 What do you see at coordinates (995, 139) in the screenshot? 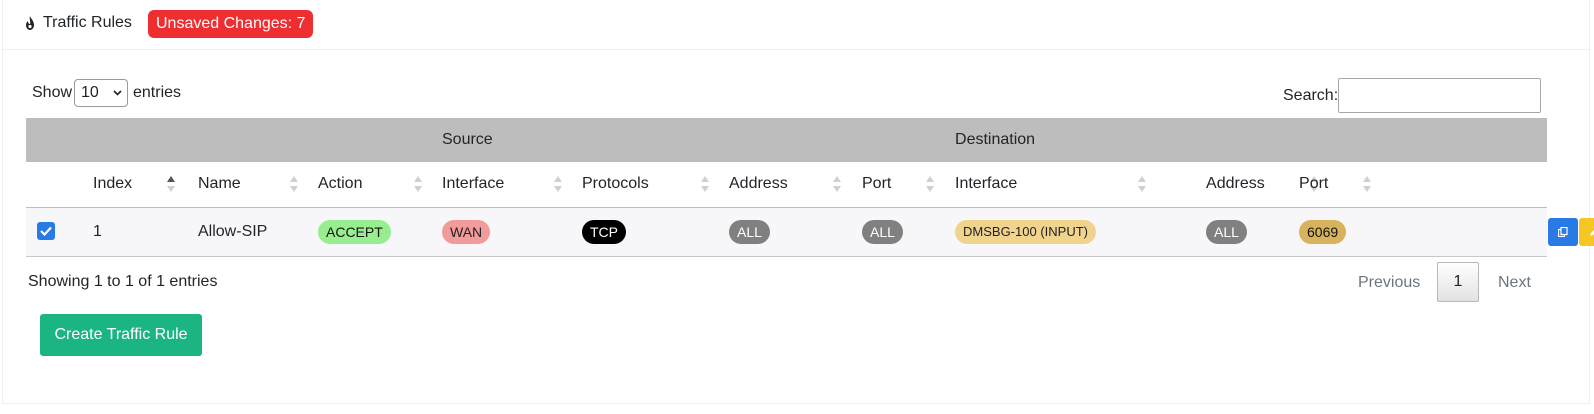
I see `destination-group-header: Destination` at bounding box center [995, 139].